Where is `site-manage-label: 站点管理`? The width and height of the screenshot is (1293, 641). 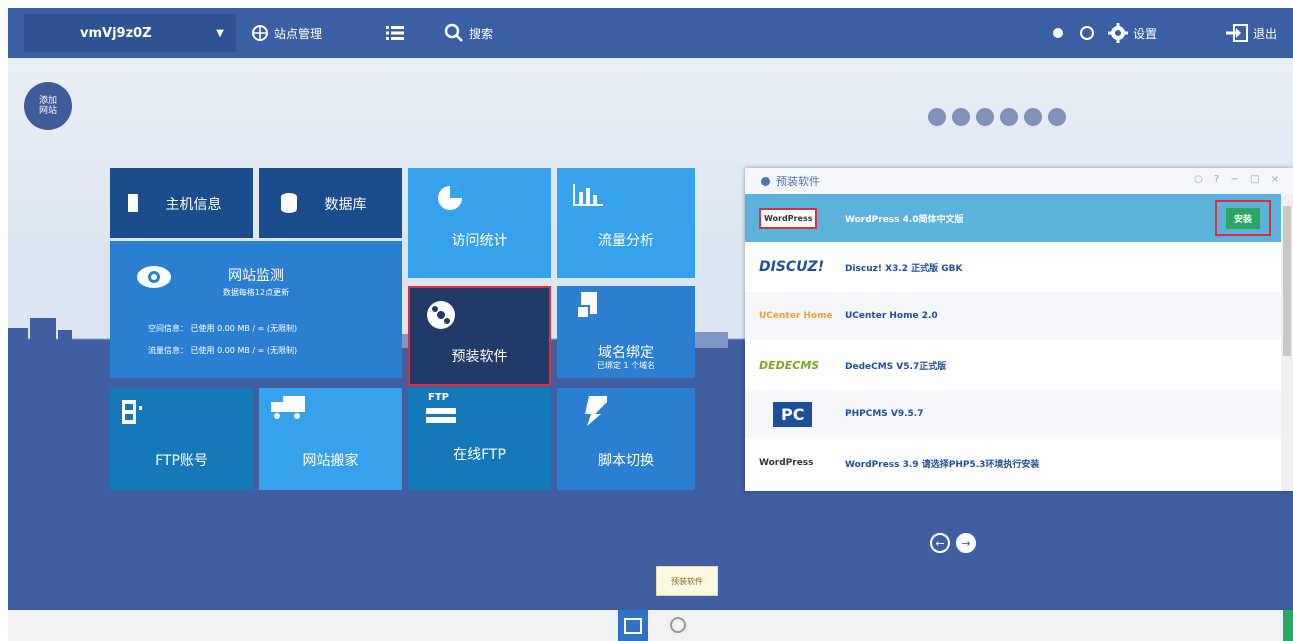
site-manage-label: 站点管理 is located at coordinates (298, 33).